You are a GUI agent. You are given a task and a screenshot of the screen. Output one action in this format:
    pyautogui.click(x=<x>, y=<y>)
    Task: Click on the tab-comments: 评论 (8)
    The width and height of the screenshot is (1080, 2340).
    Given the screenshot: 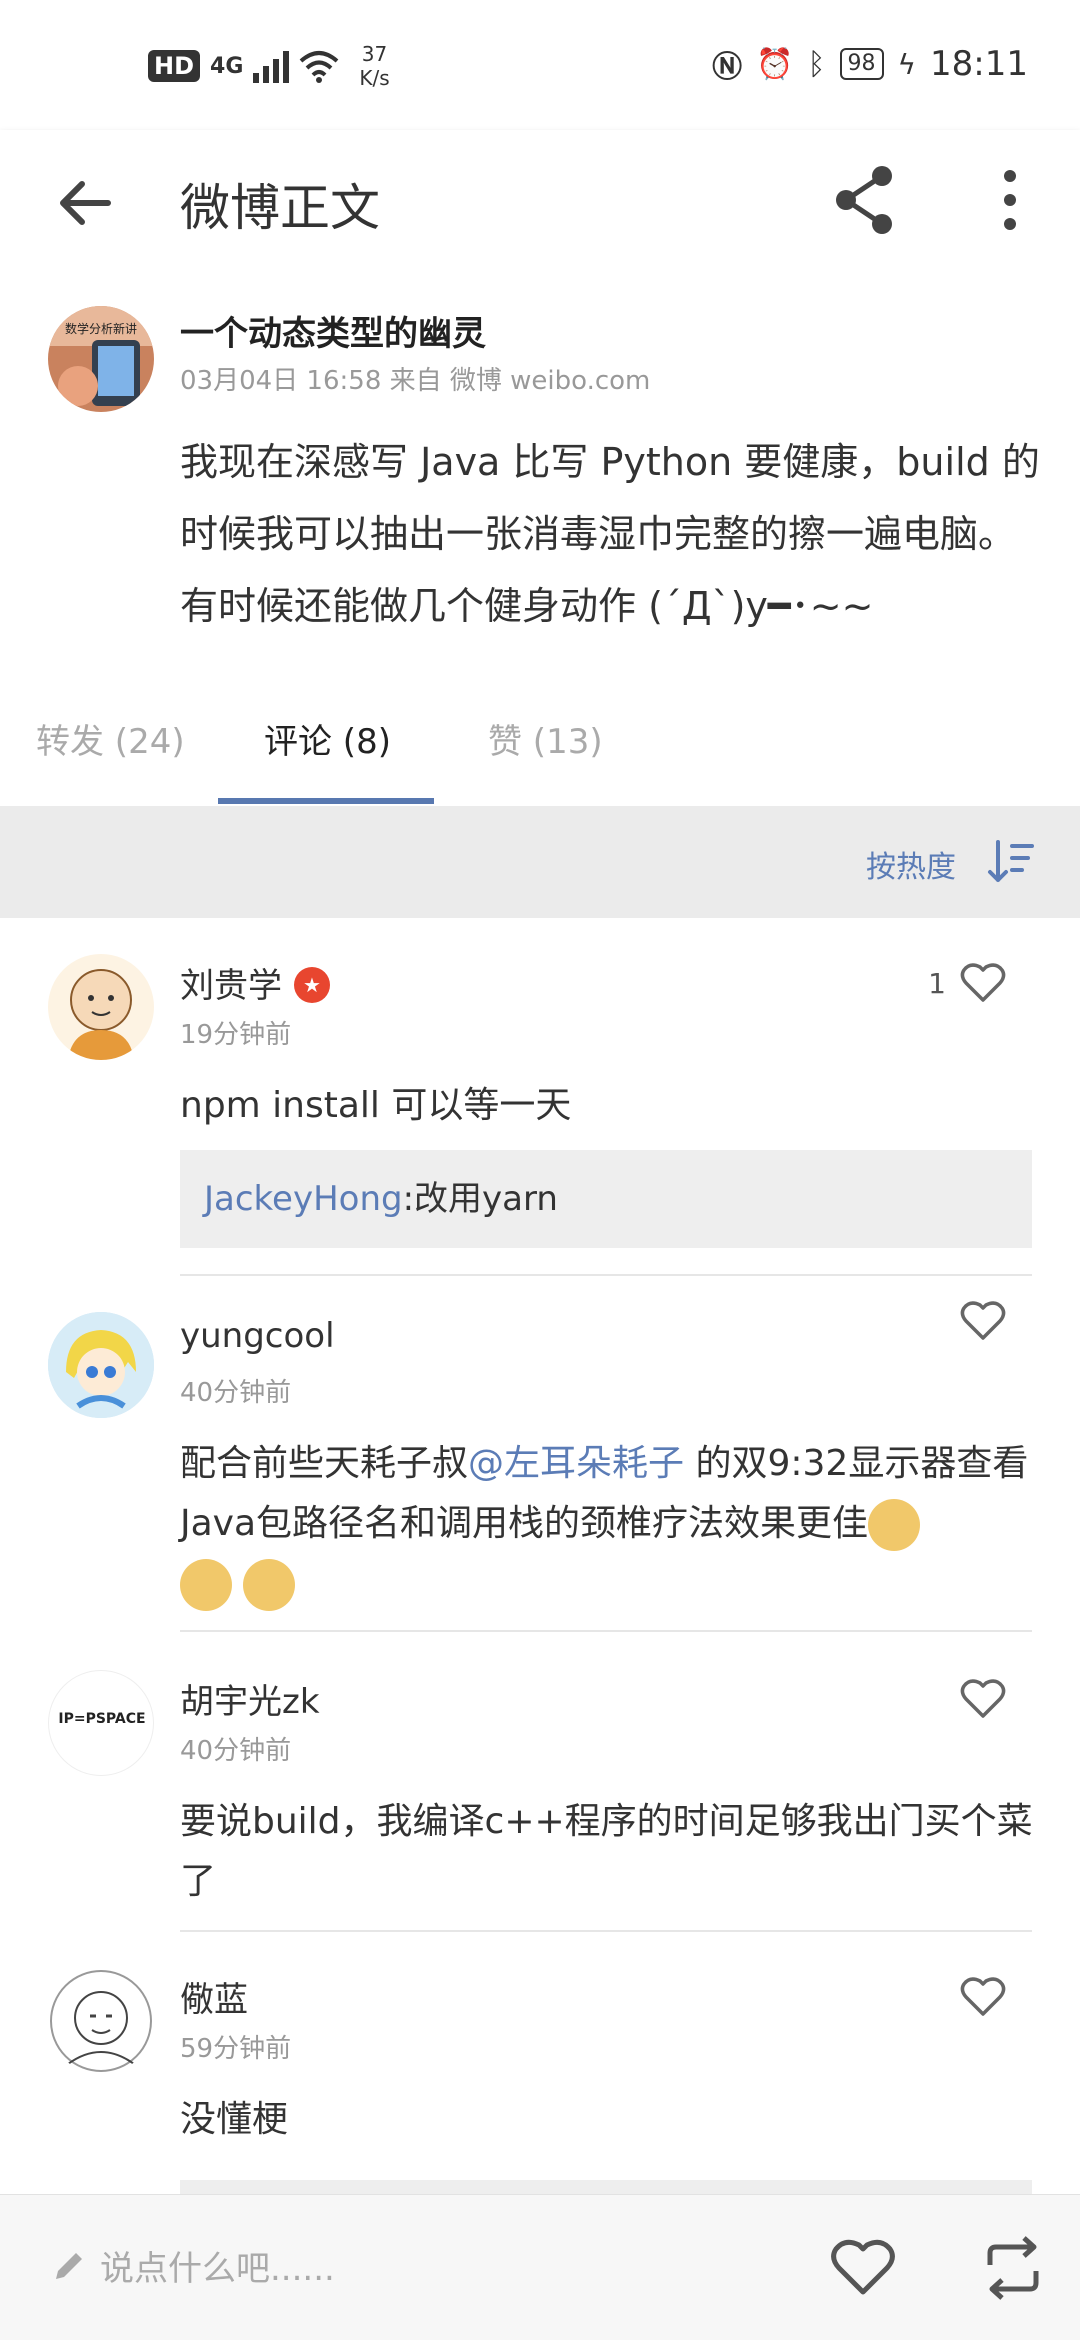 What is the action you would take?
    pyautogui.click(x=327, y=738)
    